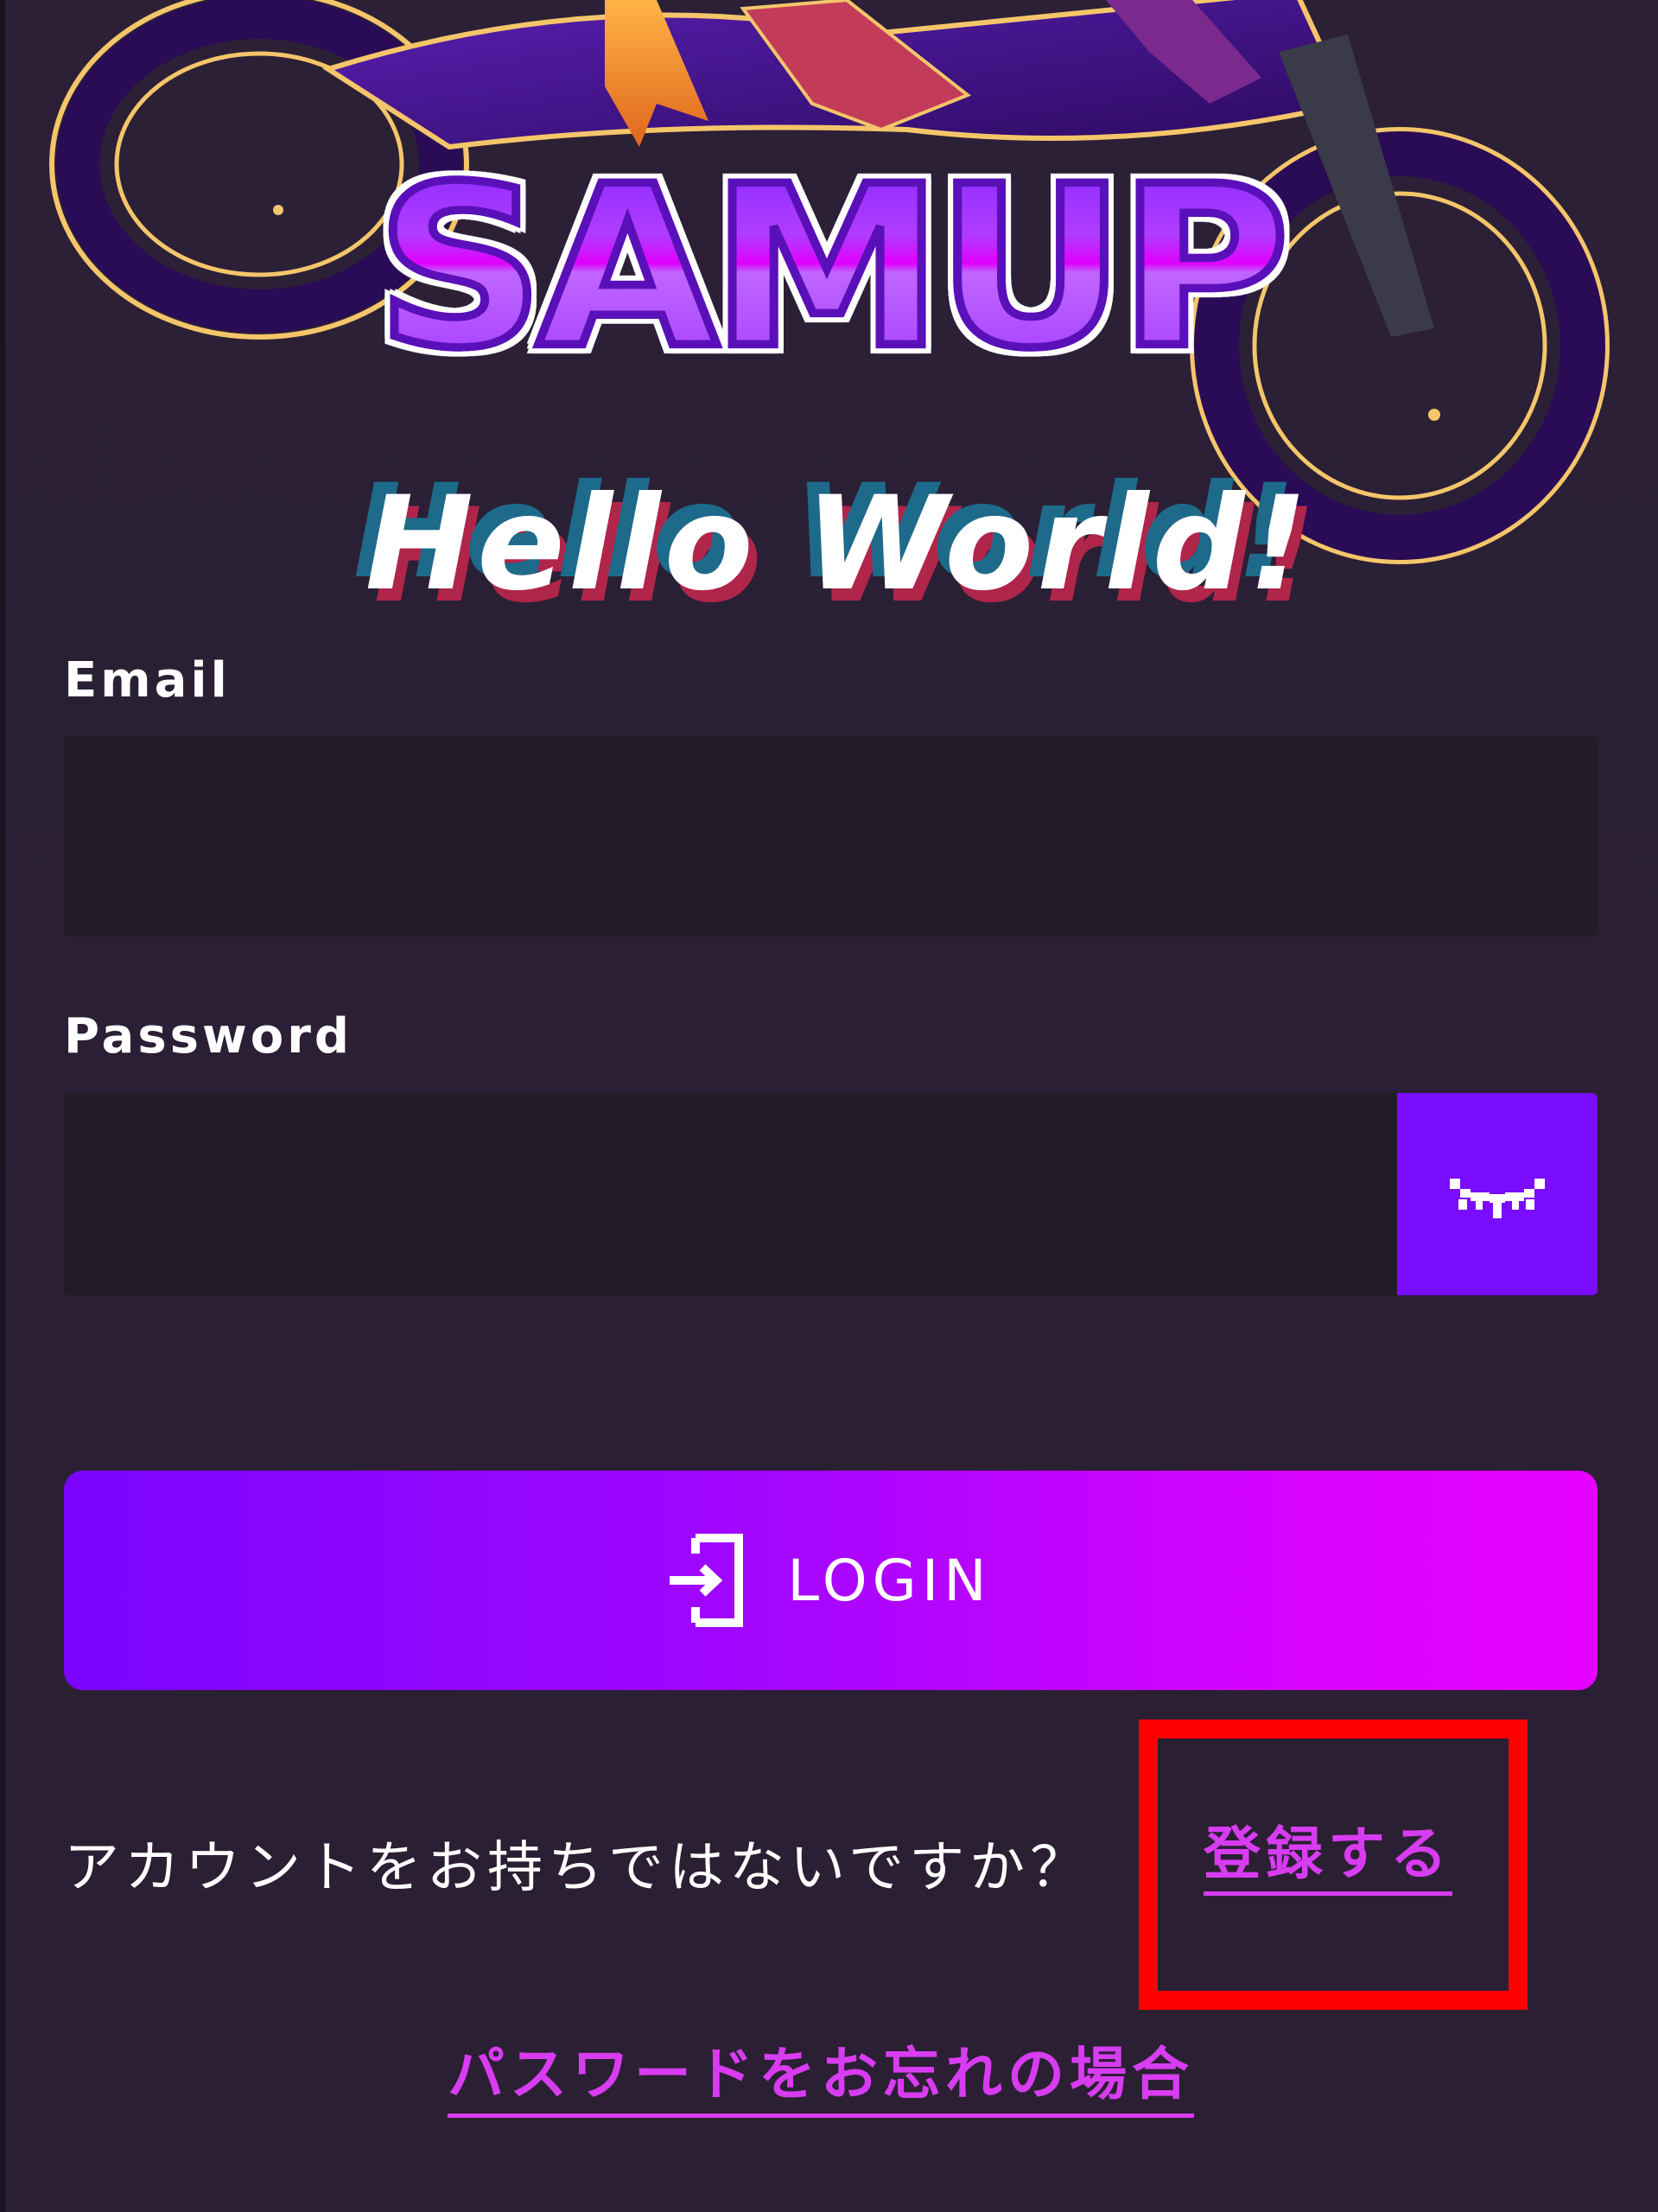 This screenshot has height=2212, width=1658. Describe the element at coordinates (208, 1036) in the screenshot. I see `password-label: Password` at that location.